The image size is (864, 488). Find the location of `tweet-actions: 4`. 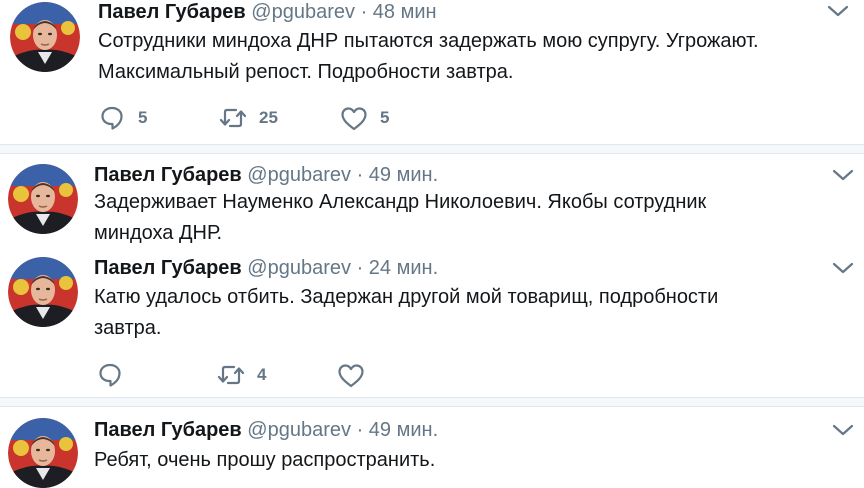

tweet-actions: 4 is located at coordinates (298, 375).